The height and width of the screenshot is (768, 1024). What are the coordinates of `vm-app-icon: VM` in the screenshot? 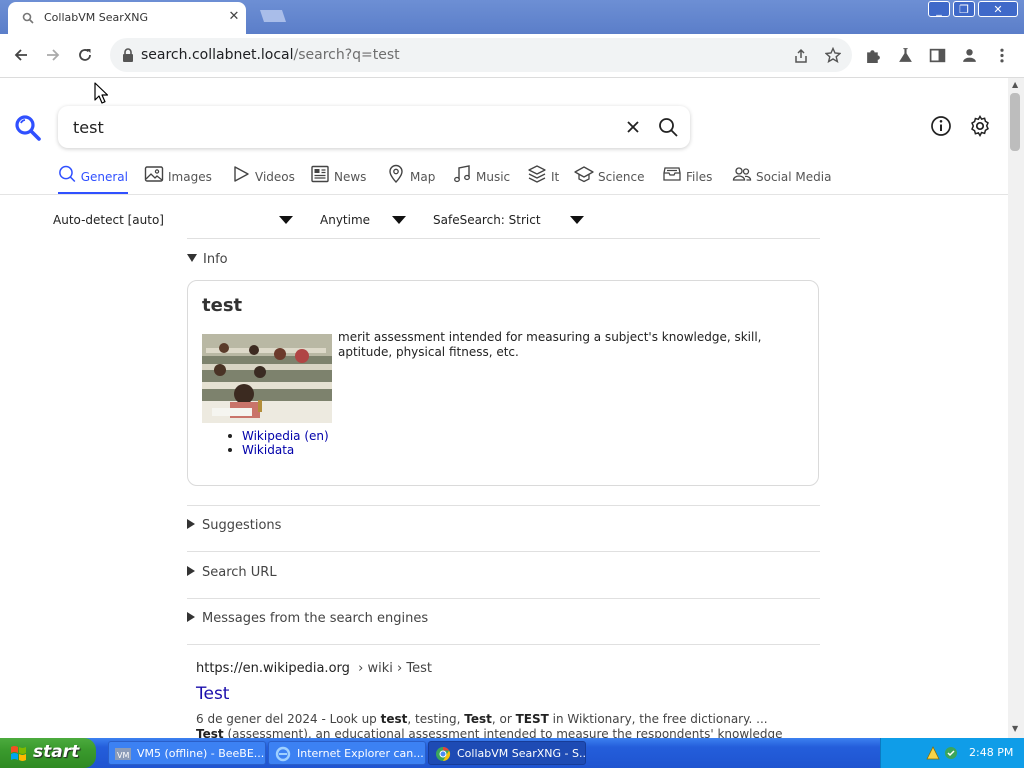 It's located at (123, 754).